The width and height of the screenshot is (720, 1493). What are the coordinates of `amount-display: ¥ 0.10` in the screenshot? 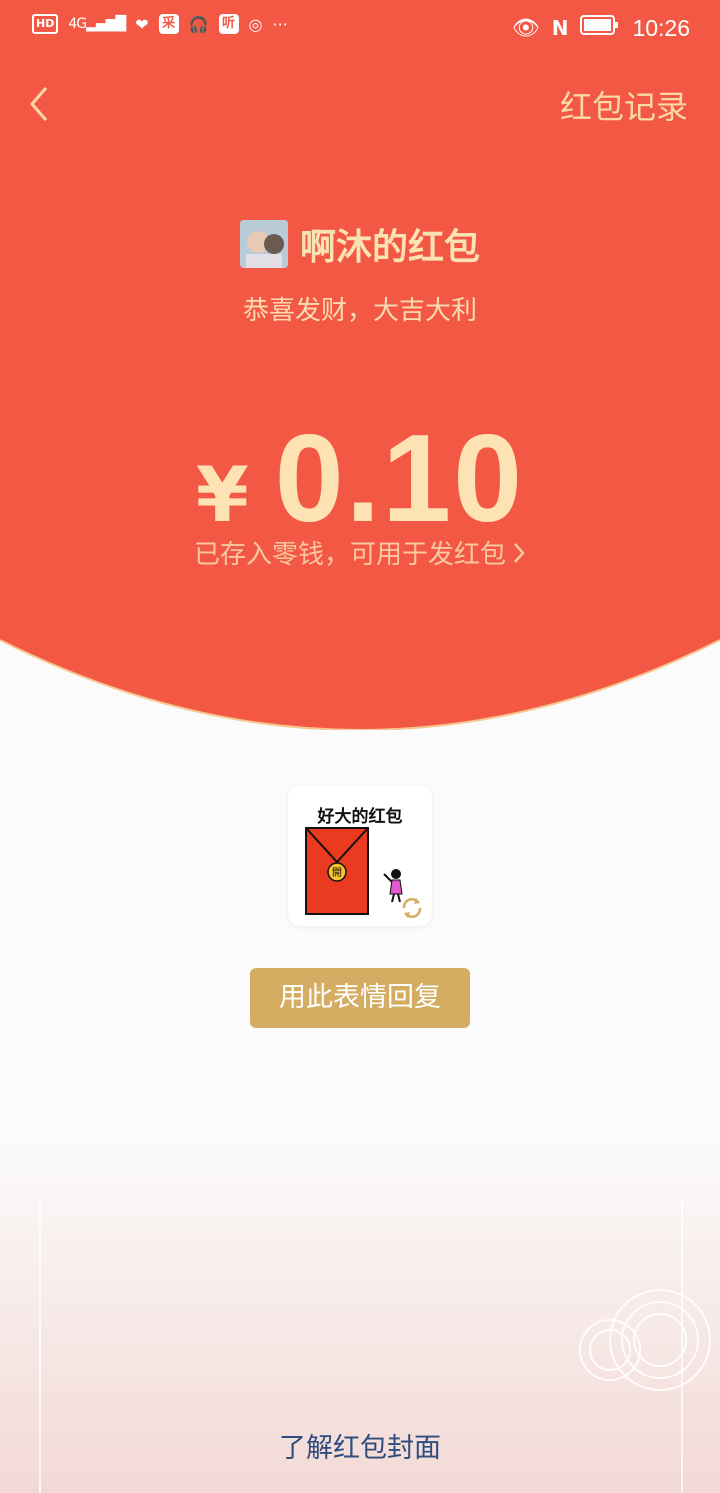 It's located at (360, 479).